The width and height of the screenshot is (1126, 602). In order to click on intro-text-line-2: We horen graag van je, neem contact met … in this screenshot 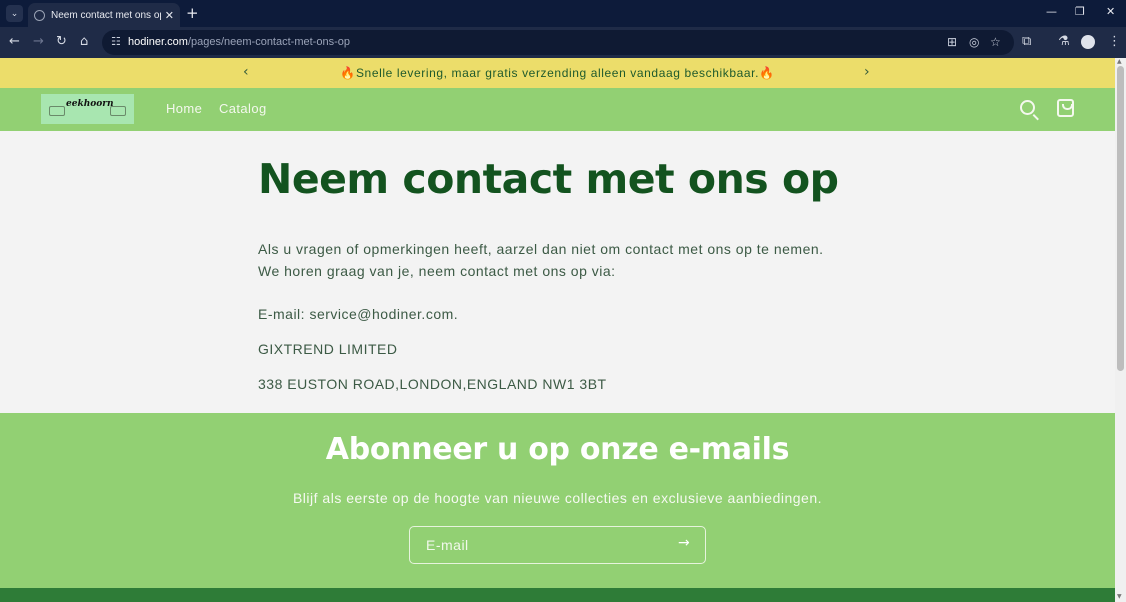, I will do `click(437, 271)`.